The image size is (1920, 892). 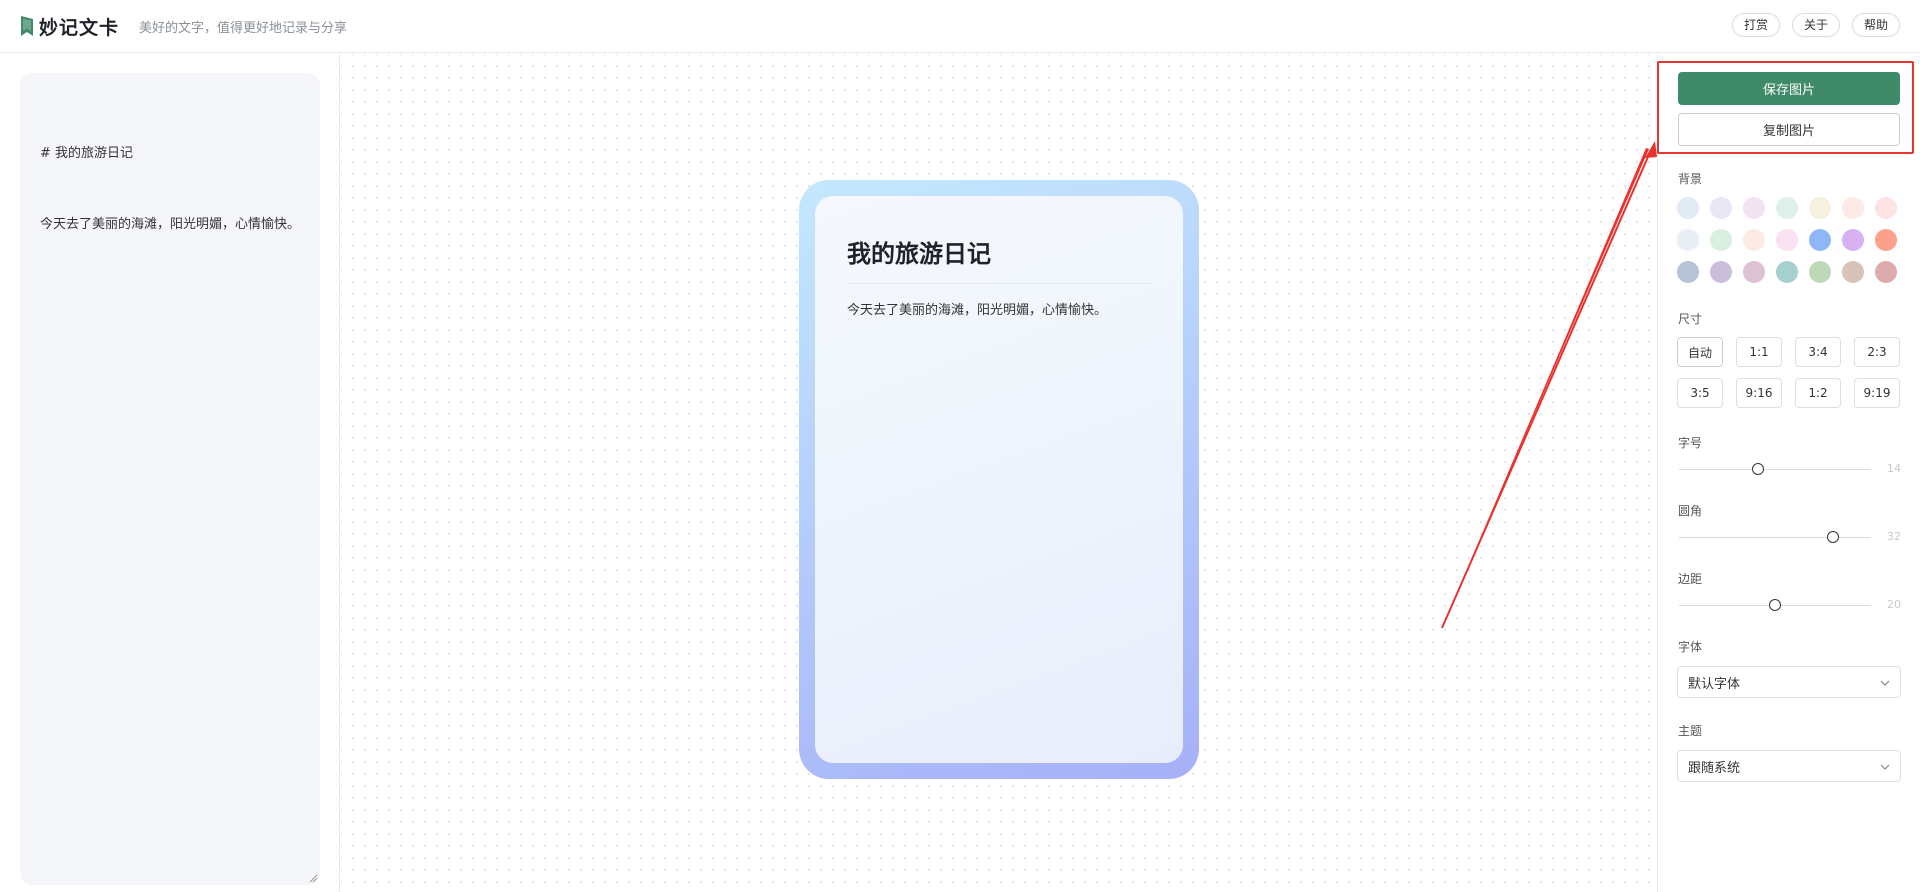 I want to click on size-option-button: 3:4, so click(x=1818, y=352).